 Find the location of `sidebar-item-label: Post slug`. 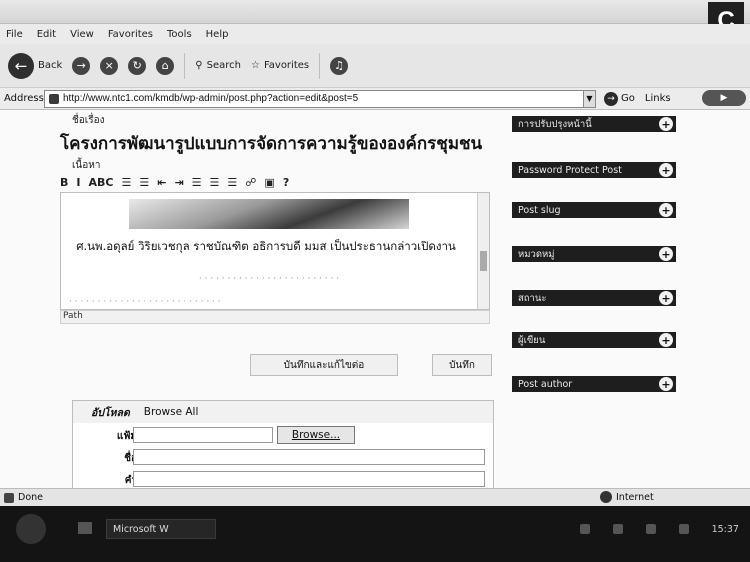

sidebar-item-label: Post slug is located at coordinates (539, 210).